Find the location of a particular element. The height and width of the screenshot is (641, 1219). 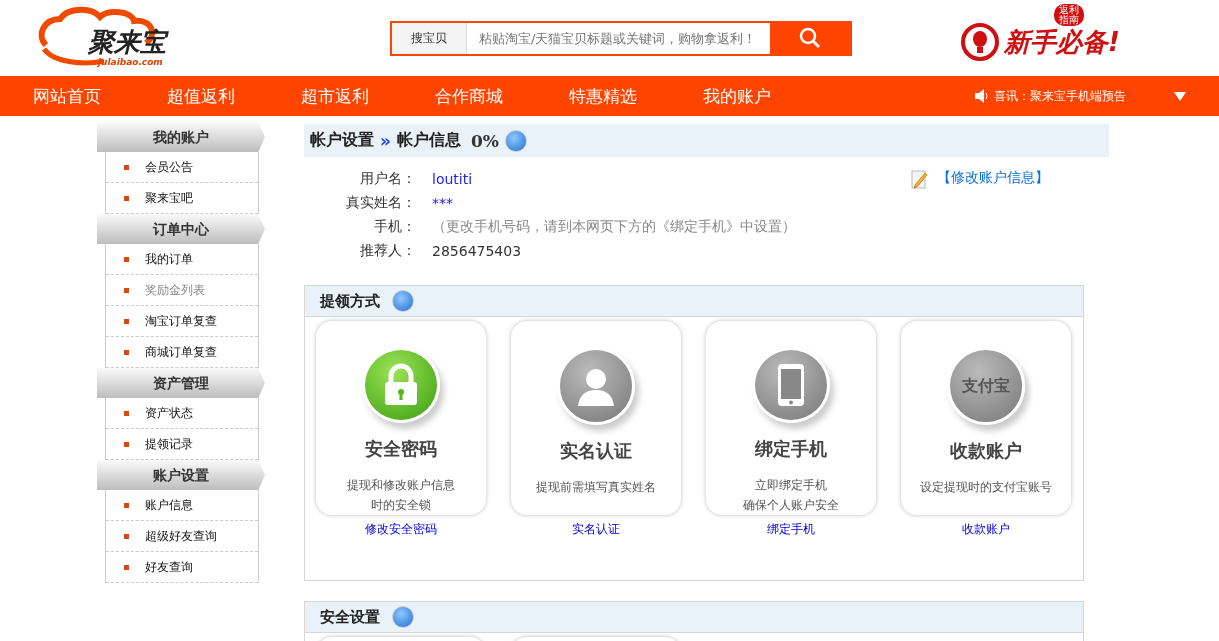

bulb-icon is located at coordinates (980, 42).